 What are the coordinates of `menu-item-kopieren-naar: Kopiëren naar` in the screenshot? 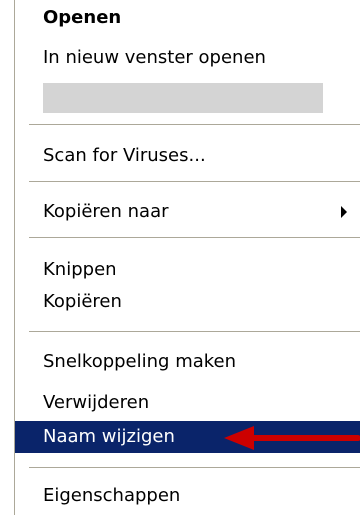 It's located at (187, 212).